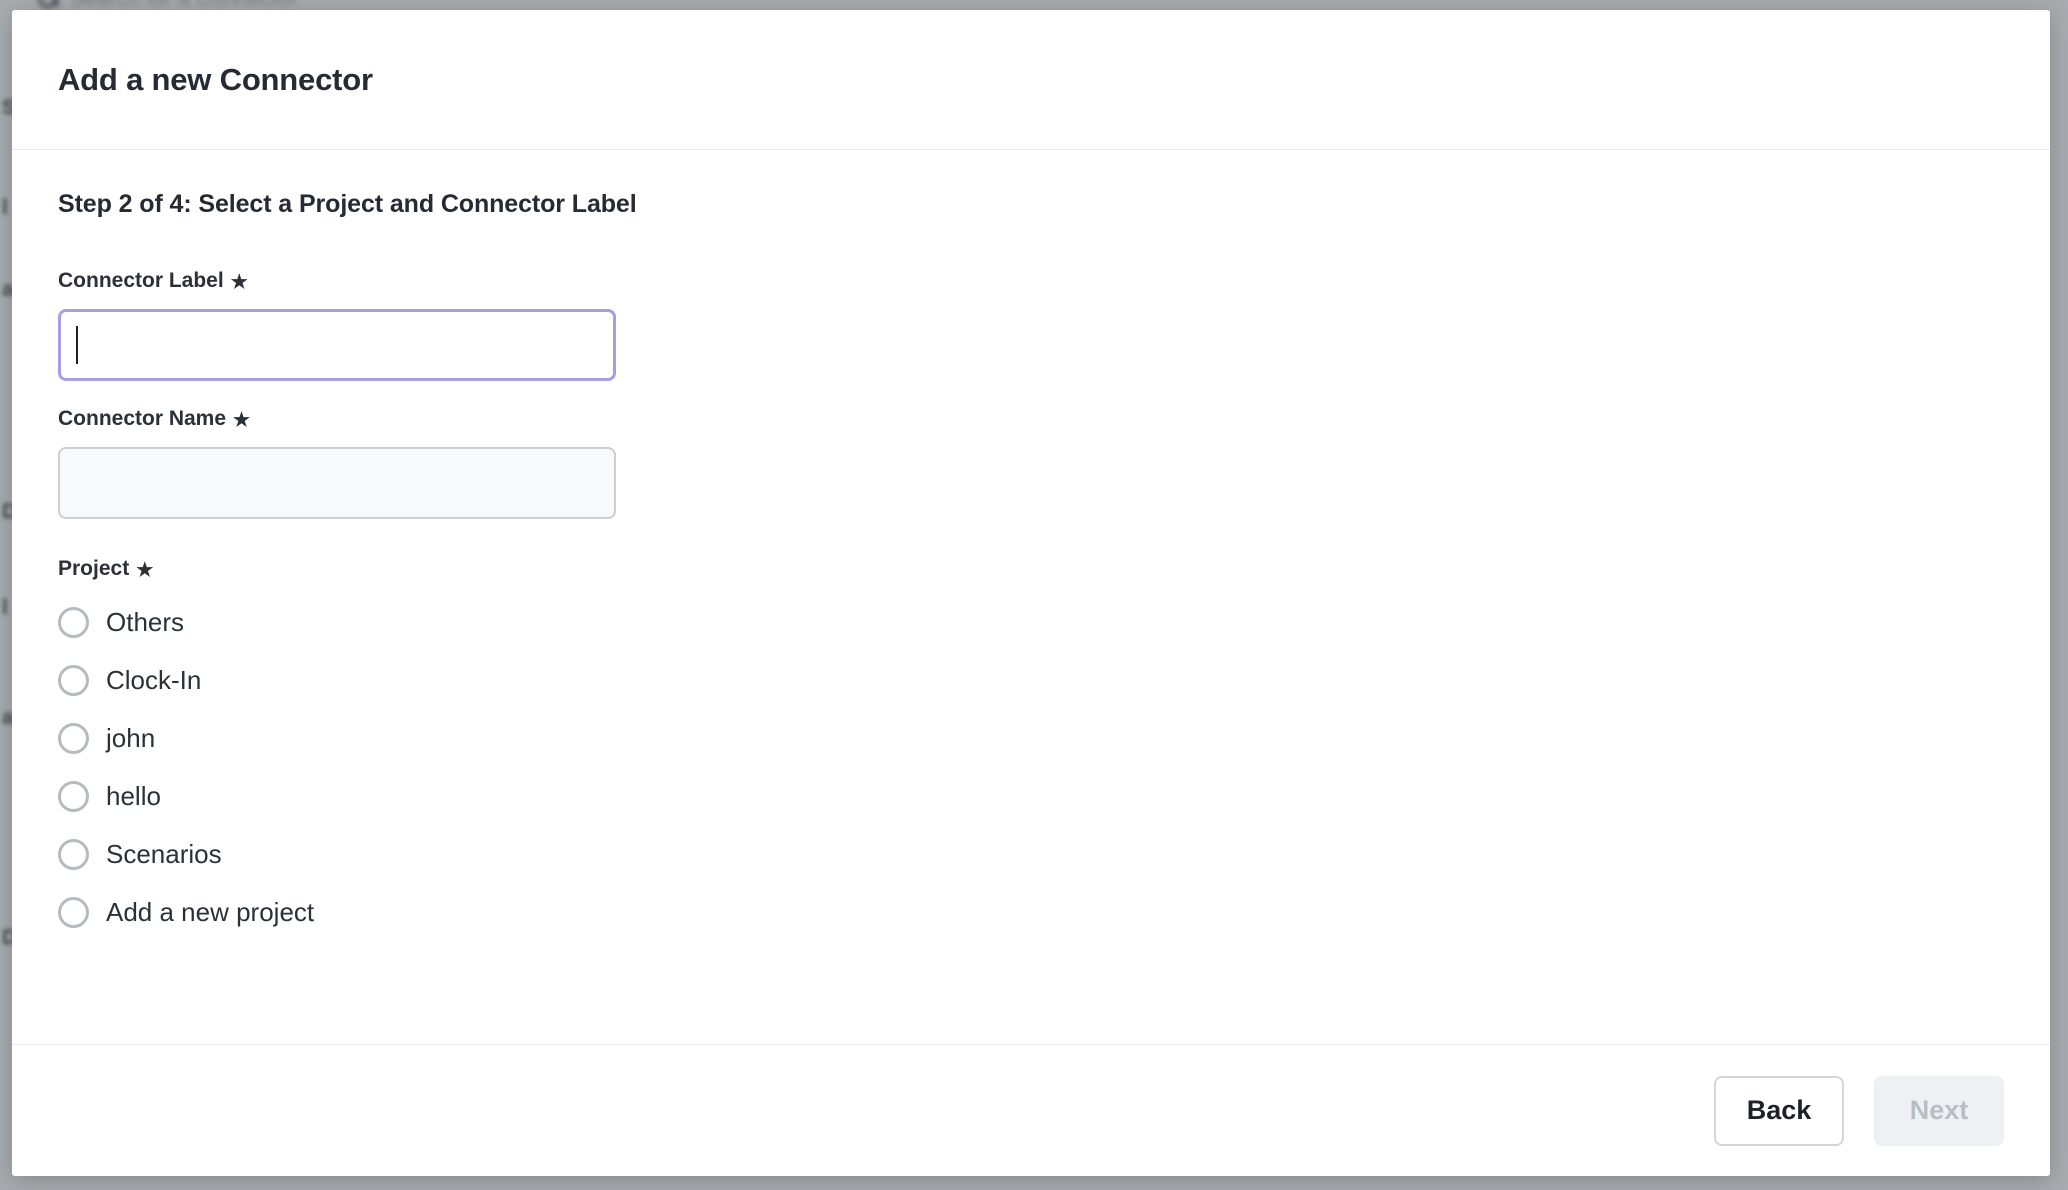  What do you see at coordinates (1031, 1110) in the screenshot?
I see `modal-footer: Back Next` at bounding box center [1031, 1110].